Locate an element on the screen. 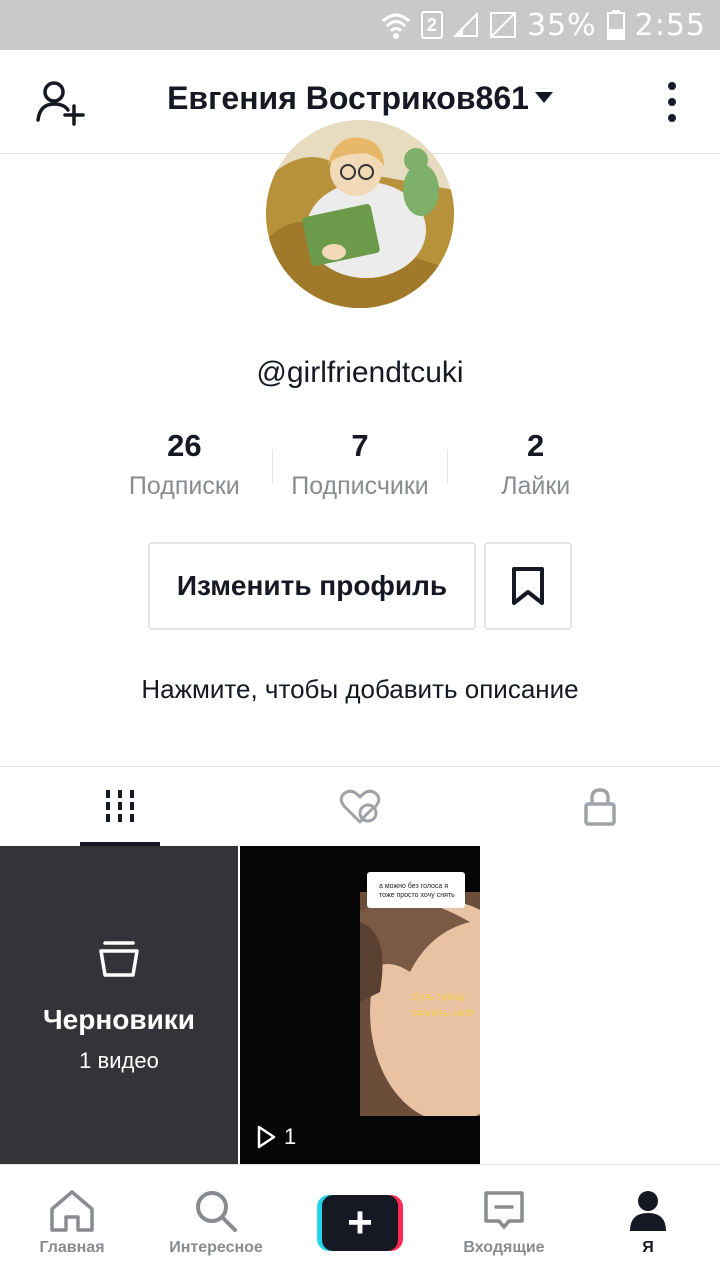  nav-home: Главная is located at coordinates (72, 1222).